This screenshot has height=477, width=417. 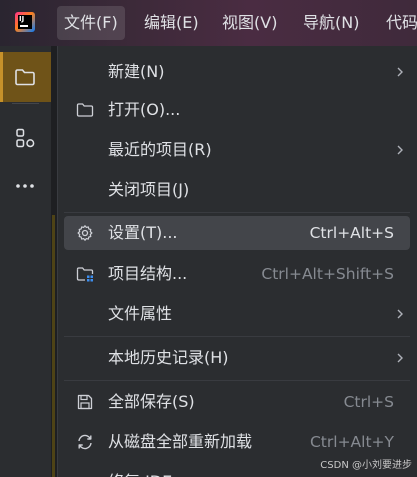 What do you see at coordinates (351, 233) in the screenshot?
I see `menu-item-shortcut: Ctrl+Alt+S` at bounding box center [351, 233].